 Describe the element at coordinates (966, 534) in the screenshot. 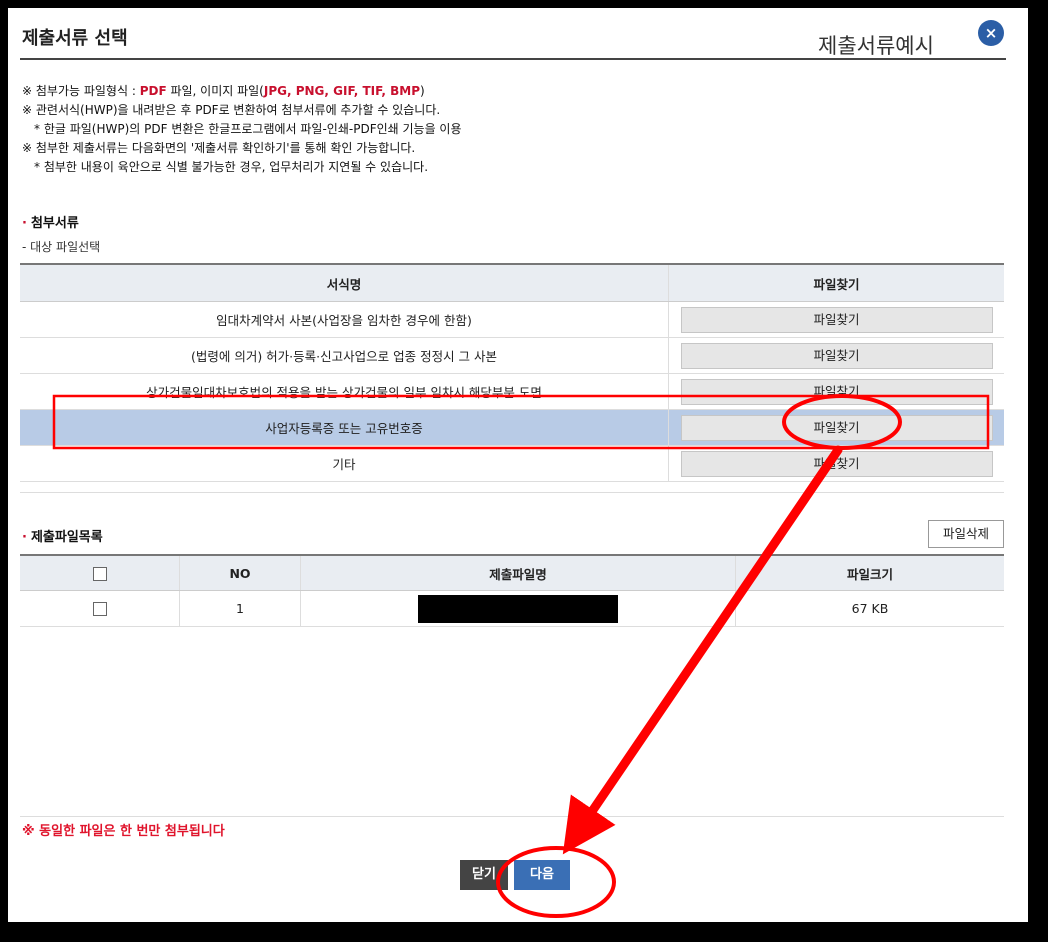

I see `delete-file-button: 파일삭제` at that location.